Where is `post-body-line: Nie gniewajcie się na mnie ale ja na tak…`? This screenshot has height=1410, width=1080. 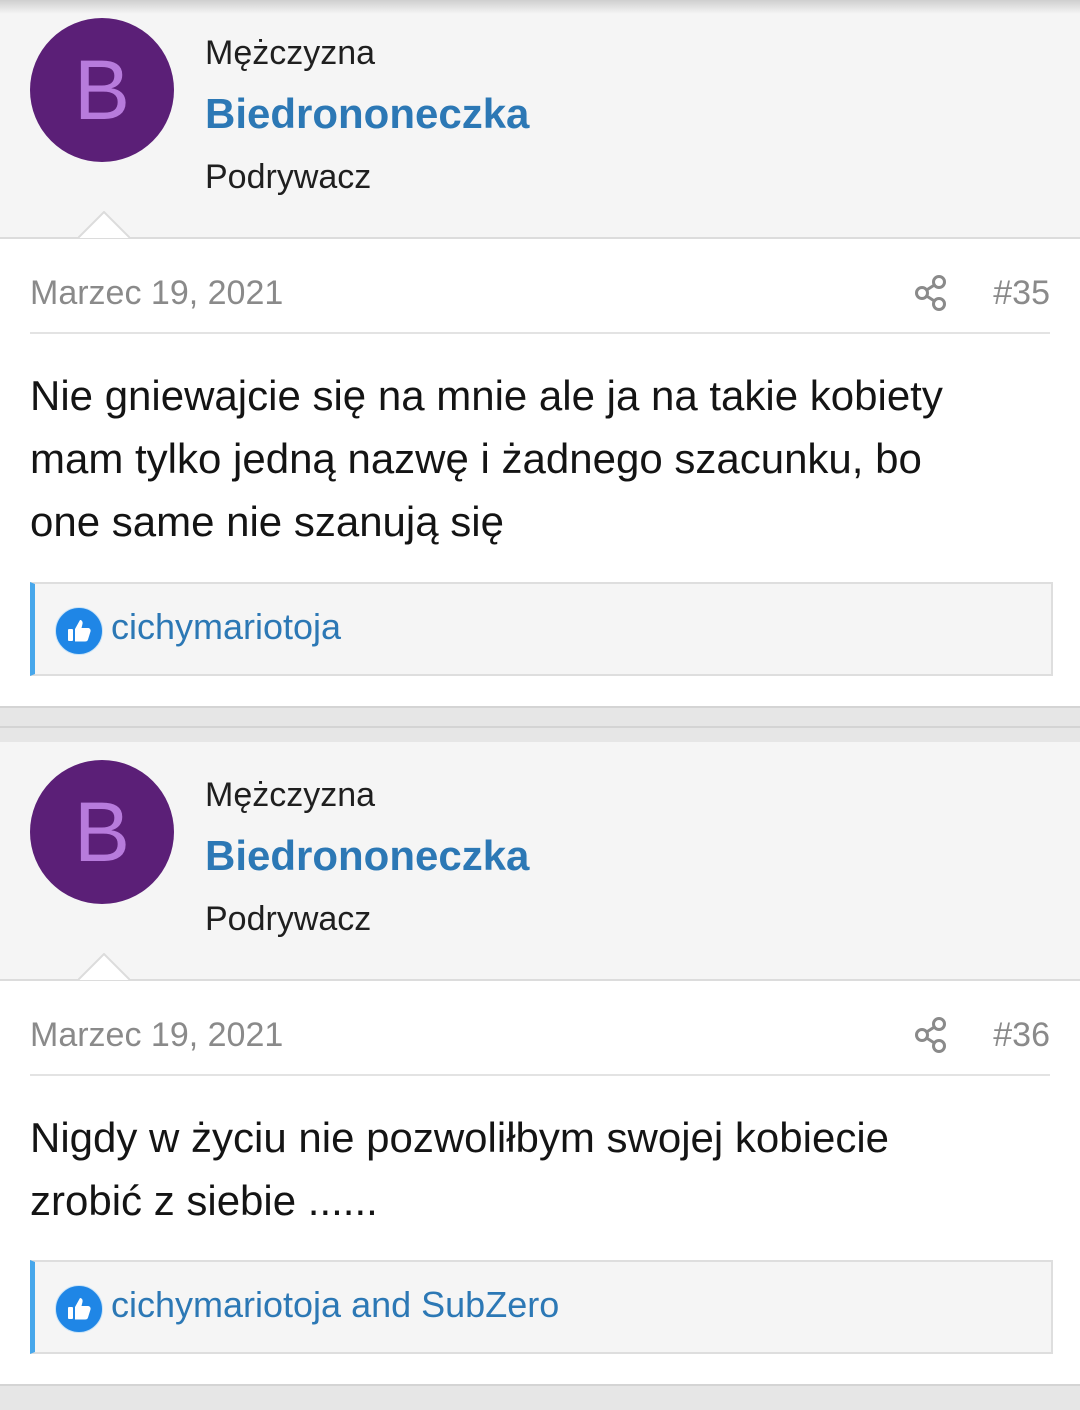
post-body-line: Nie gniewajcie się na mnie ale ja na tak… is located at coordinates (486, 395).